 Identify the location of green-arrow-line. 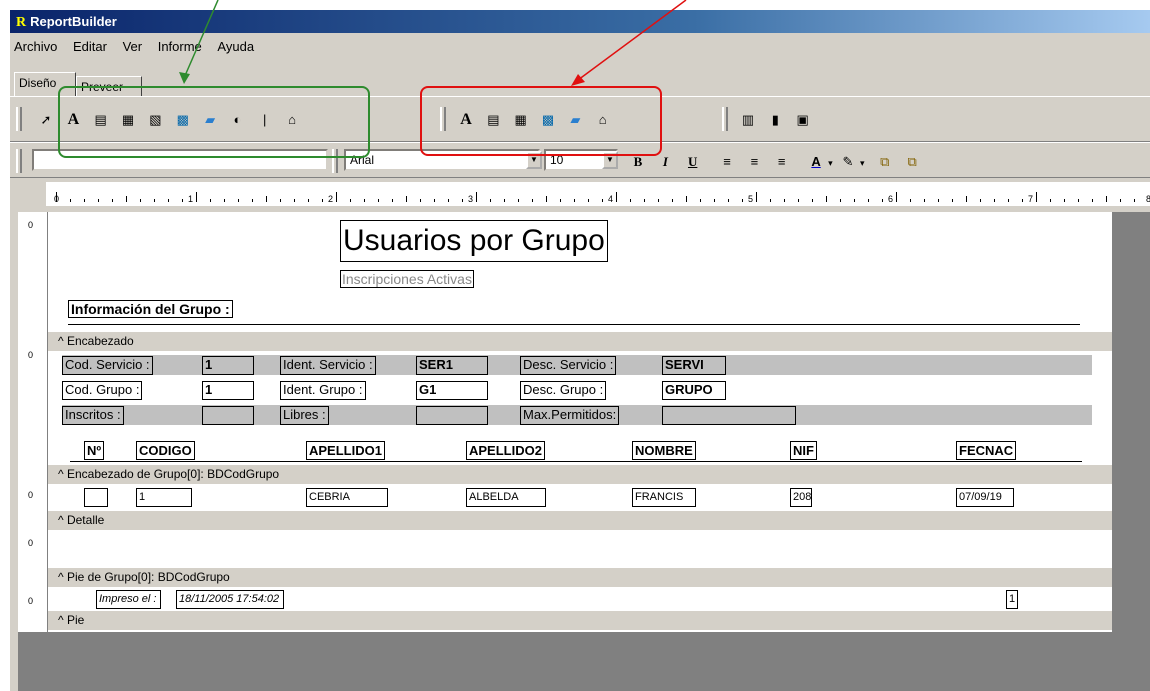
(201, 39).